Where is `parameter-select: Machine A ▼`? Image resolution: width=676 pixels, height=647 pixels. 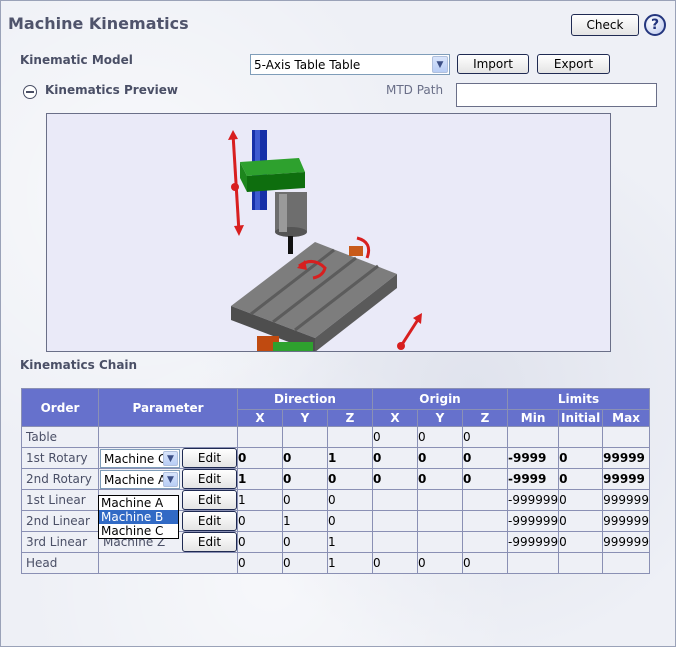
parameter-select: Machine A ▼ is located at coordinates (140, 479).